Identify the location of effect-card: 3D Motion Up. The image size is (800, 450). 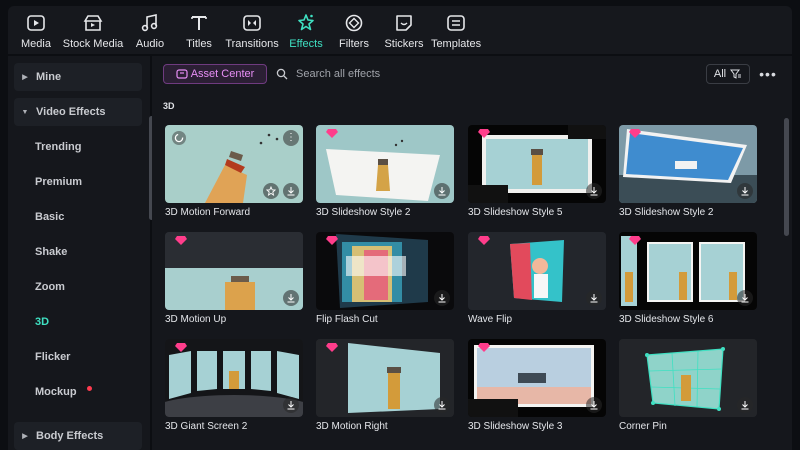
(234, 278).